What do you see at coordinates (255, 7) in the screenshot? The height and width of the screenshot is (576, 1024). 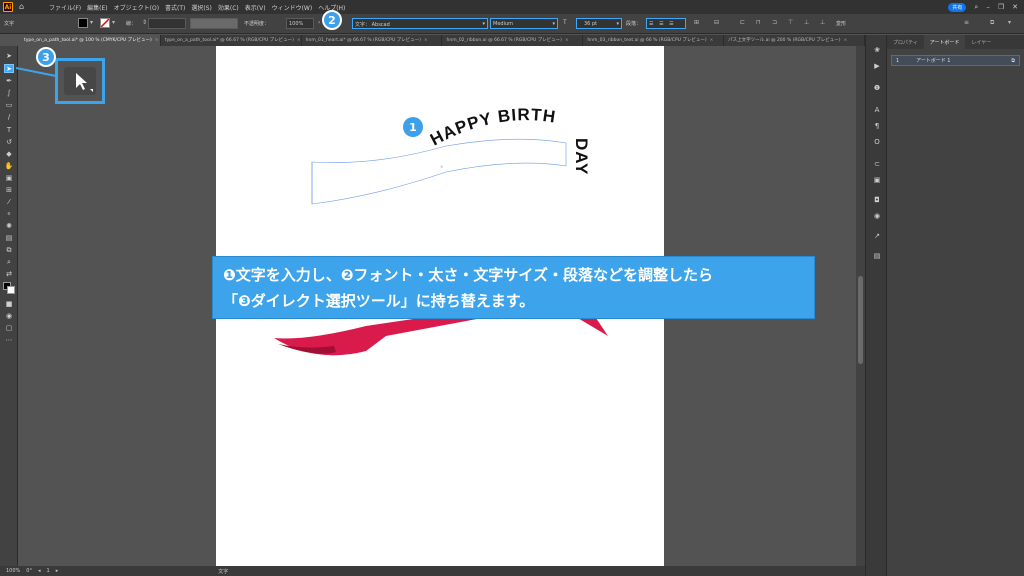 I see `menu-view: 表示(V)` at bounding box center [255, 7].